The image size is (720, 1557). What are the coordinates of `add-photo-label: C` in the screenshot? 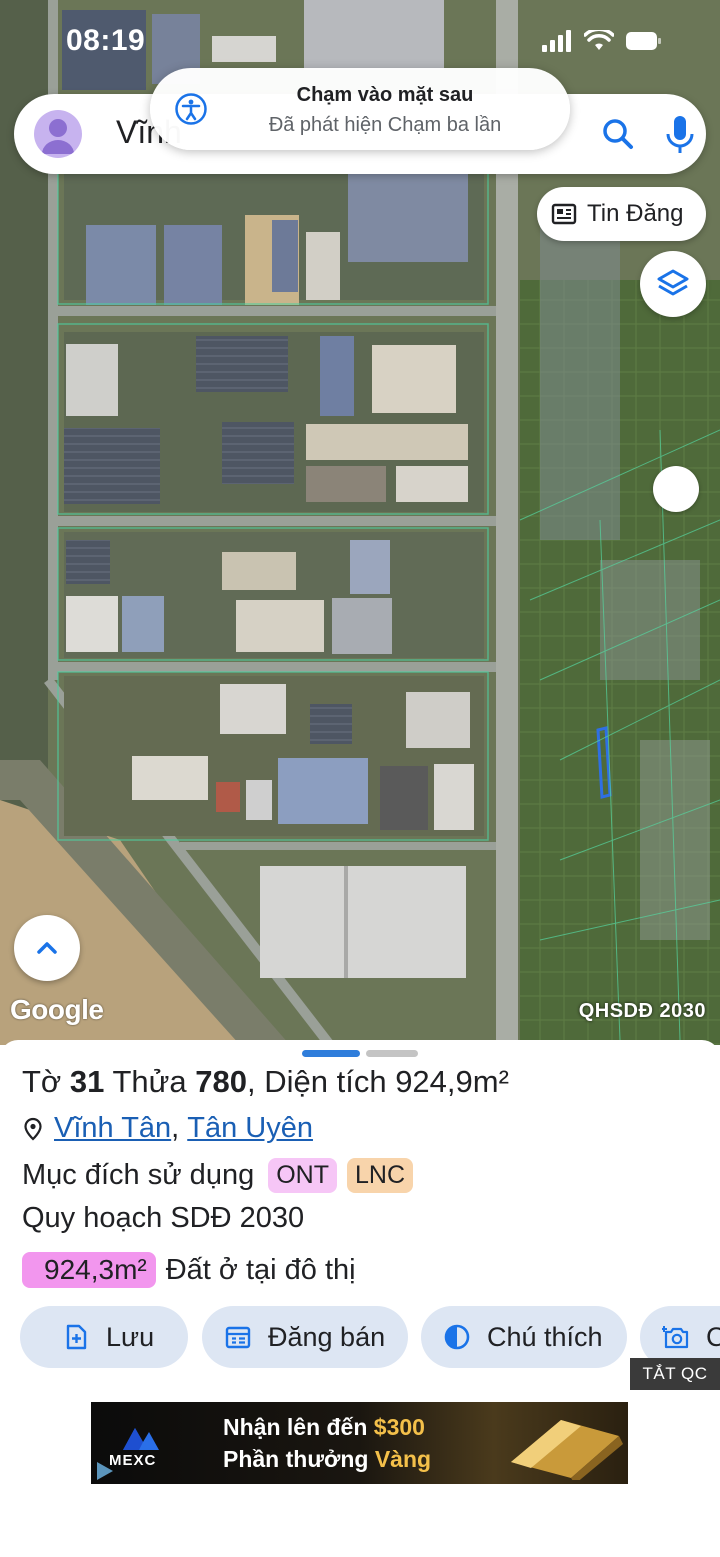 It's located at (713, 1336).